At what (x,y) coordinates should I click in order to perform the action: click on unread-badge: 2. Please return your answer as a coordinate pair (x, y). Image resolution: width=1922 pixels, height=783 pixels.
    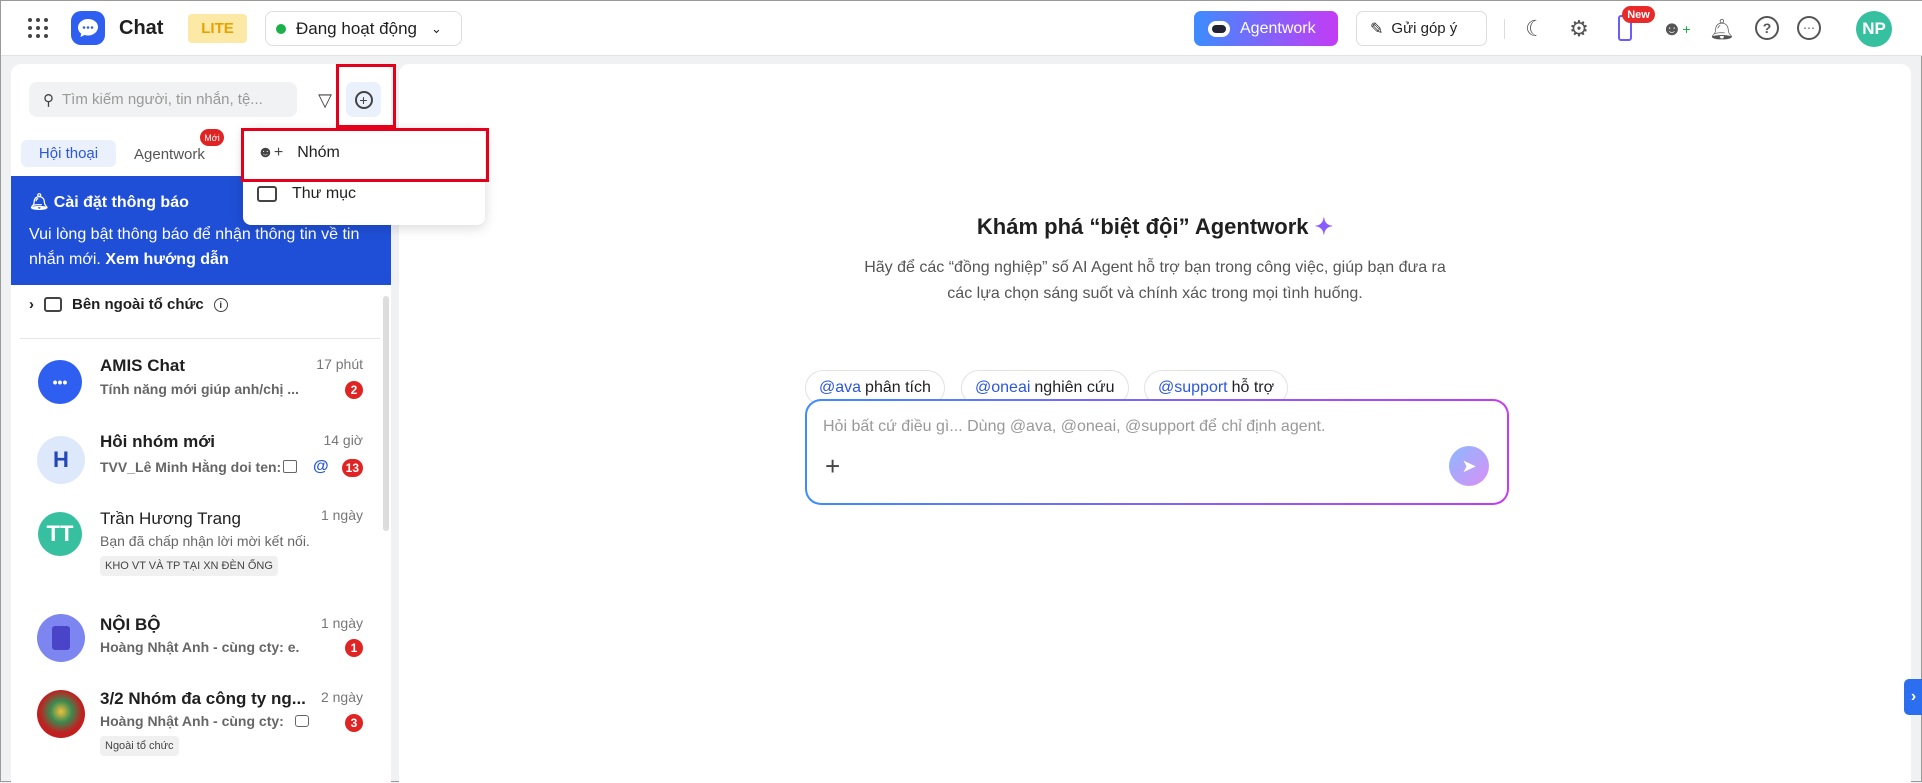
    Looking at the image, I should click on (354, 390).